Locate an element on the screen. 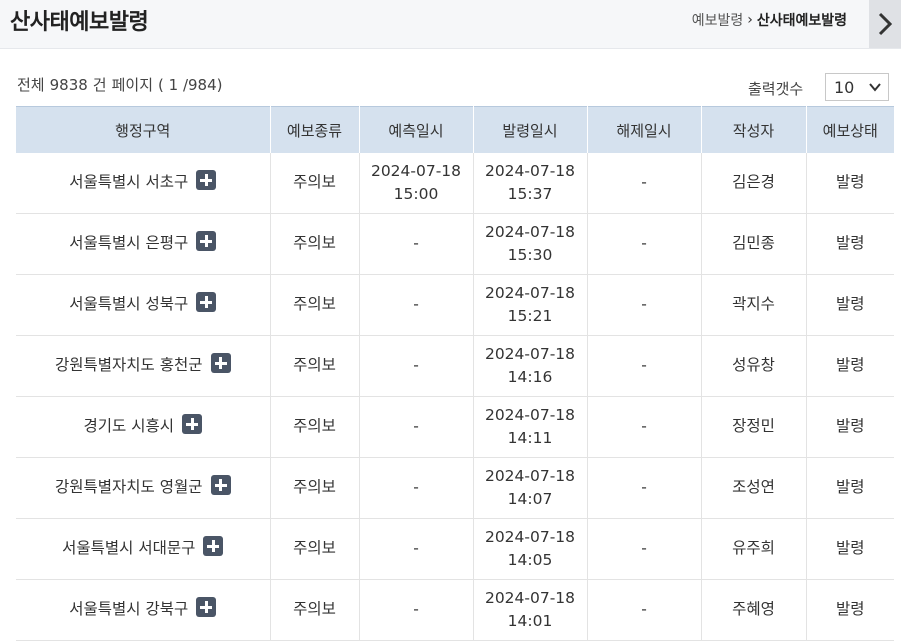 This screenshot has width=901, height=641. issued-time: 14:11 is located at coordinates (530, 438).